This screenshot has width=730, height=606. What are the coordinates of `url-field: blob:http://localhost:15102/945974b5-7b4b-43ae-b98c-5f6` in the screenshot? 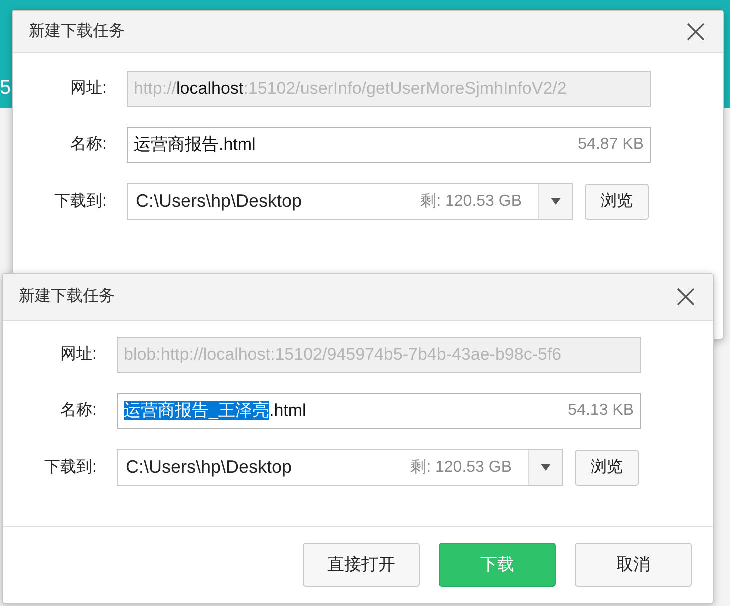 It's located at (379, 355).